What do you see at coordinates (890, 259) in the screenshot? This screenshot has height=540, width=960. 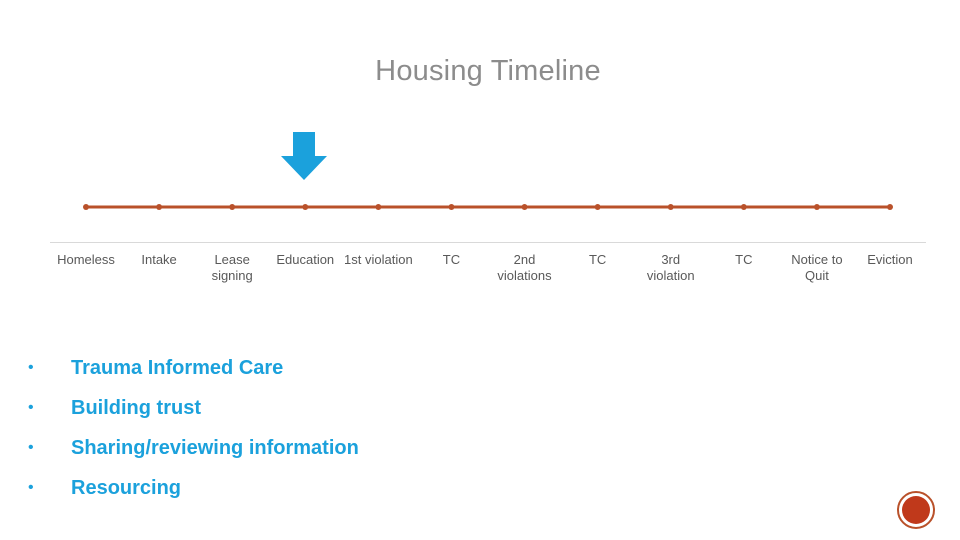 I see `timeline-stage-label: Eviction` at bounding box center [890, 259].